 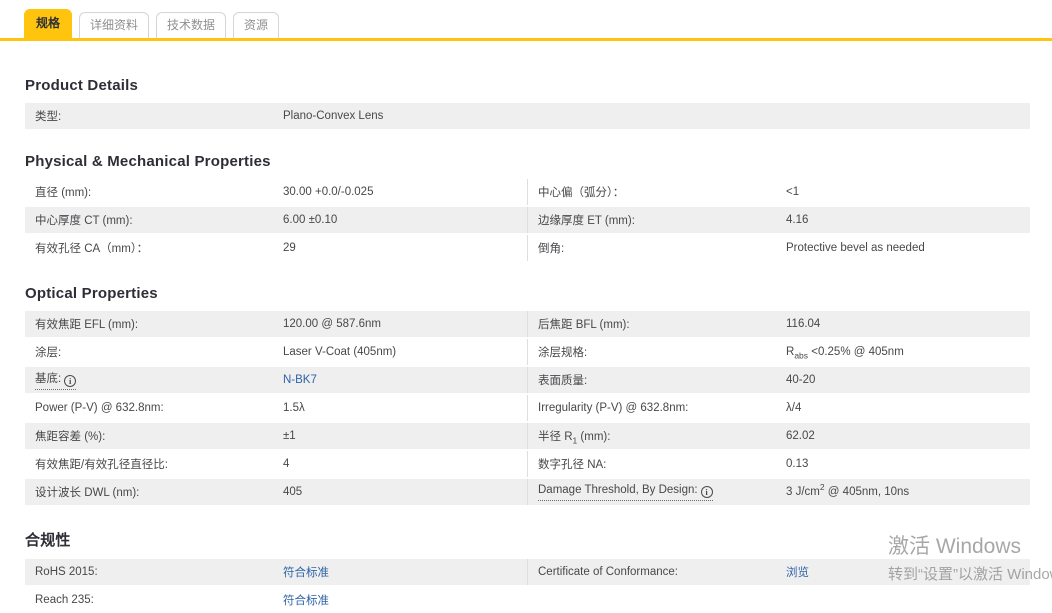 What do you see at coordinates (148, 161) in the screenshot?
I see `section-title: Physical & Mechanical Properties` at bounding box center [148, 161].